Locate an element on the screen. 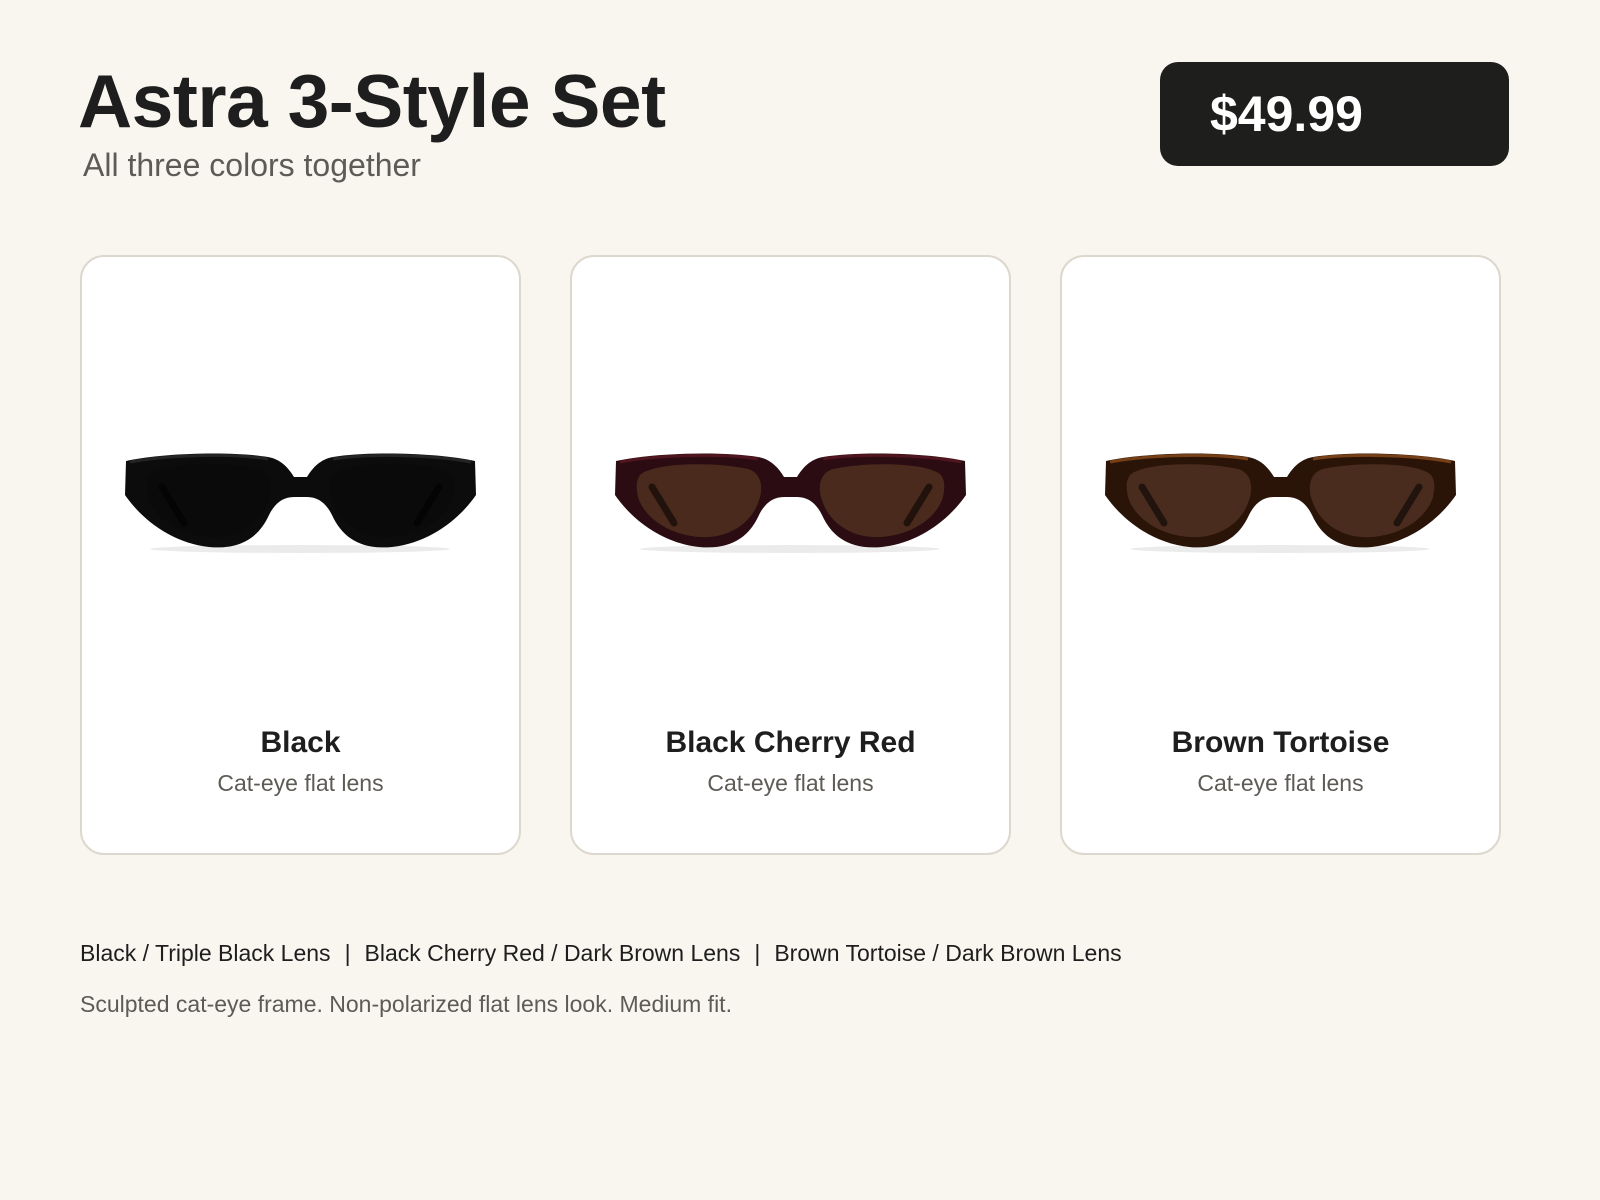 This screenshot has height=1200, width=1600. price-label: $49.99 is located at coordinates (1286, 114).